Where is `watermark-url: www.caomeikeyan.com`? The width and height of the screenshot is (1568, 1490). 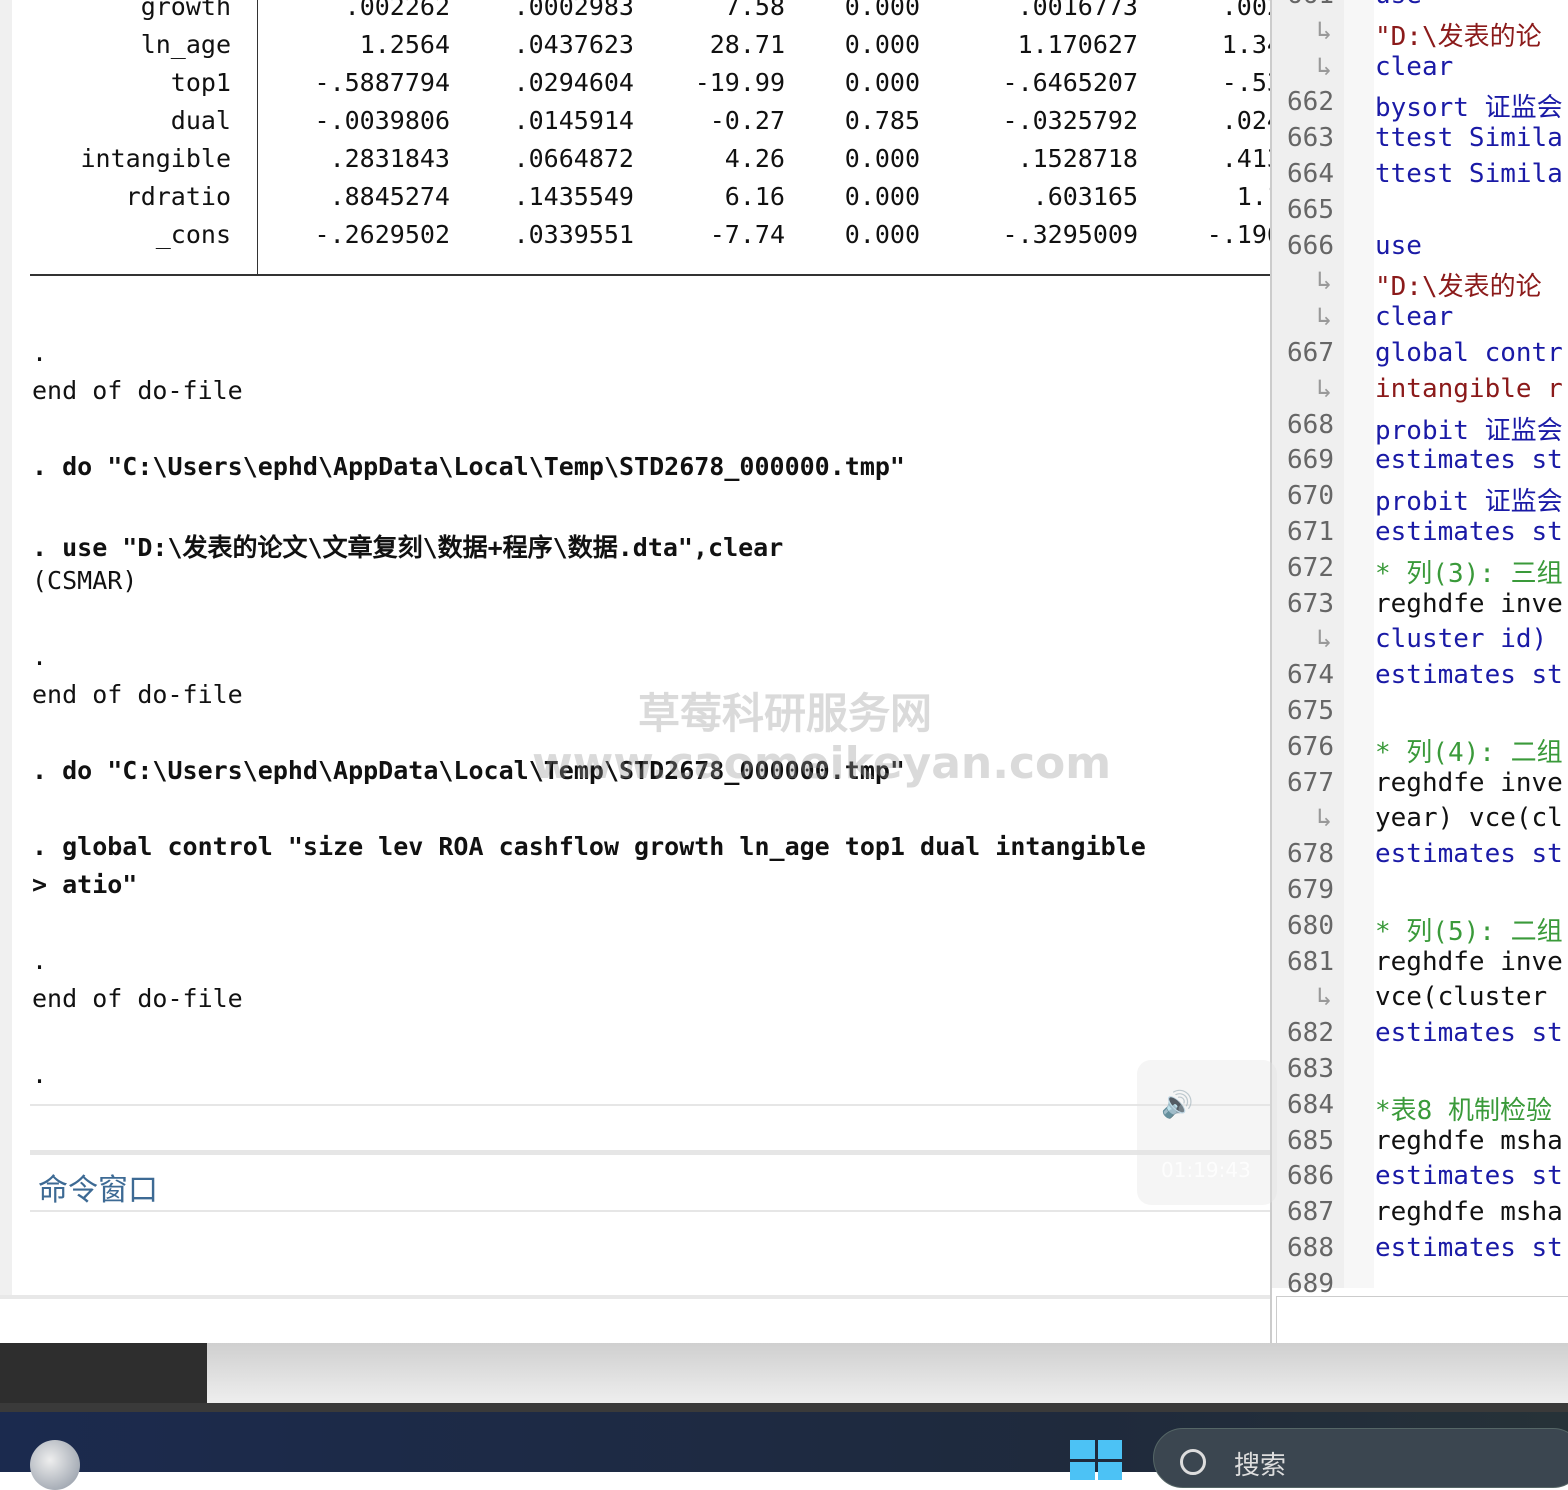
watermark-url: www.caomeikeyan.com is located at coordinates (822, 763).